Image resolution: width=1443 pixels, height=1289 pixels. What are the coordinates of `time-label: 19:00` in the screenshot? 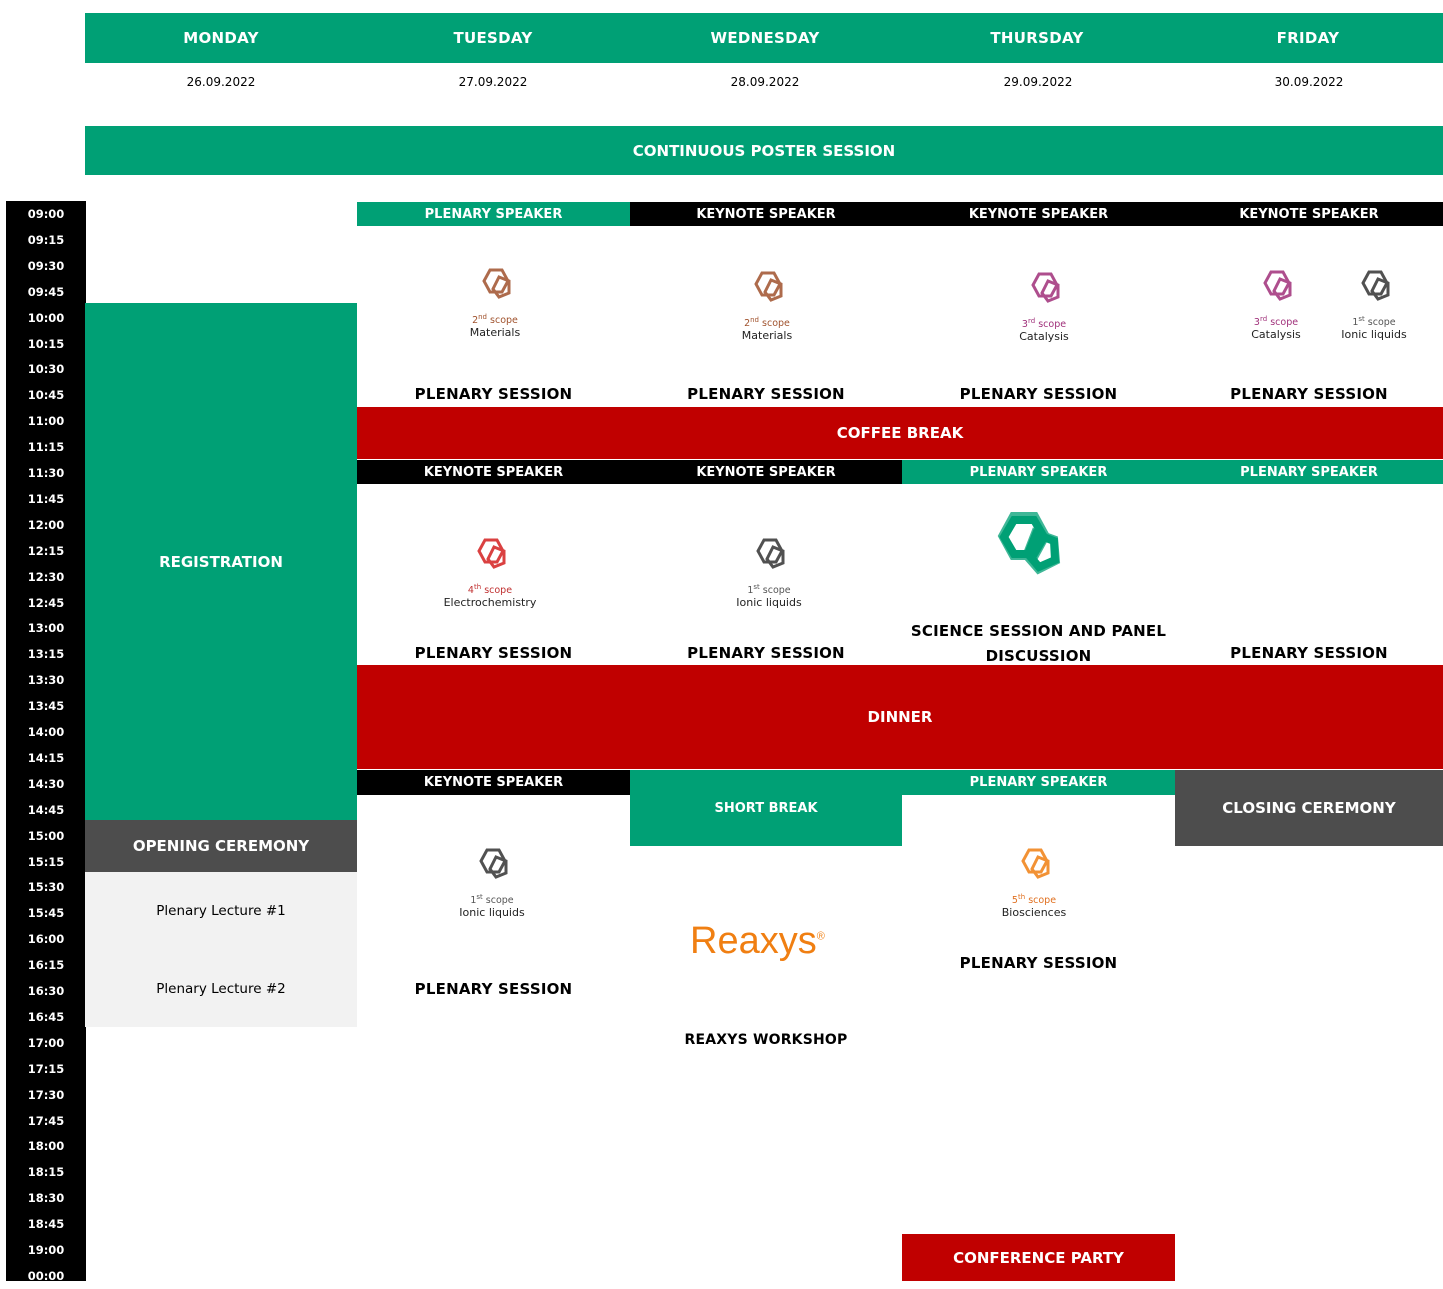 It's located at (46, 1250).